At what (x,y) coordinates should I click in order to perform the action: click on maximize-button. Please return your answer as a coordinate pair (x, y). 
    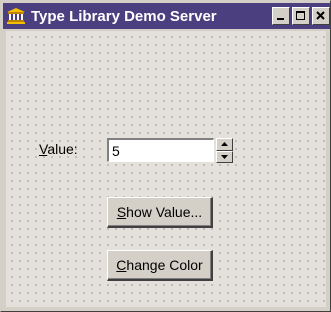
    Looking at the image, I should click on (301, 16).